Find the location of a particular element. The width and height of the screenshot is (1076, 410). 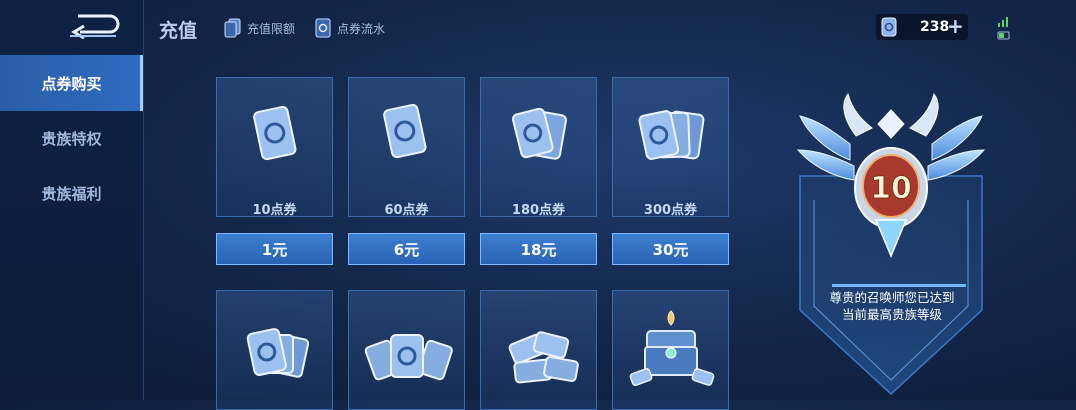

product-card-chest is located at coordinates (670, 350).